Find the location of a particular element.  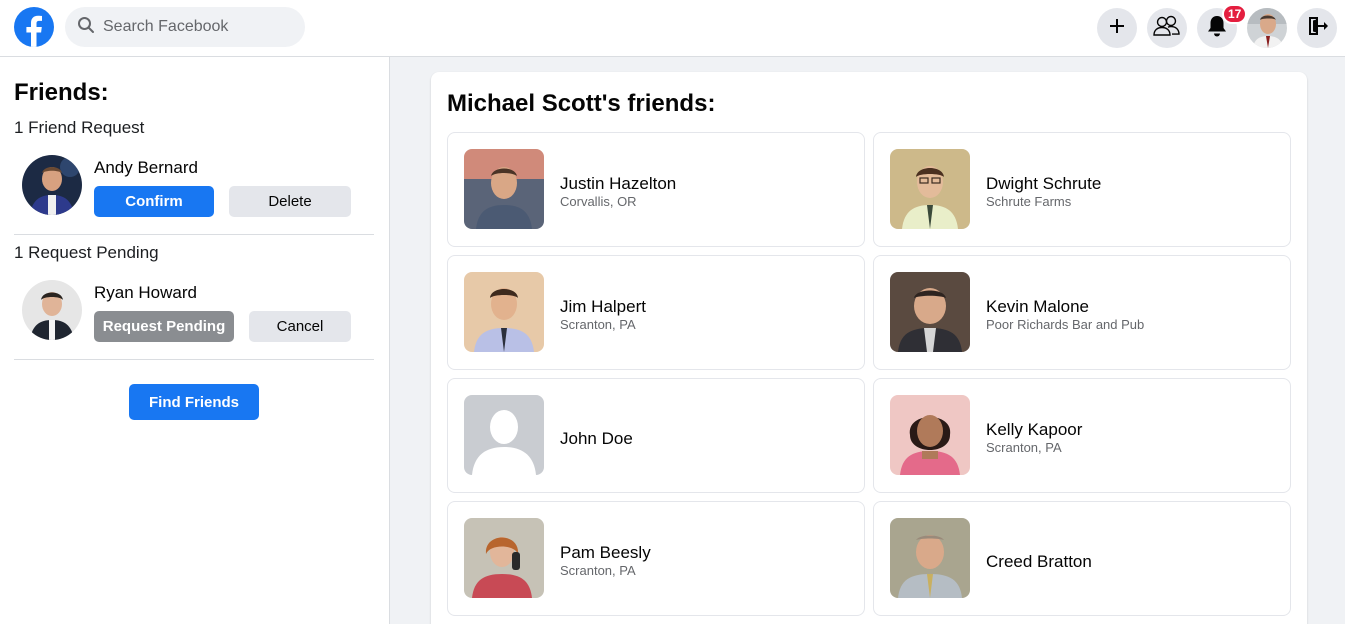

friend-card: Dwight Schrute Schrute Farms is located at coordinates (1082, 189).